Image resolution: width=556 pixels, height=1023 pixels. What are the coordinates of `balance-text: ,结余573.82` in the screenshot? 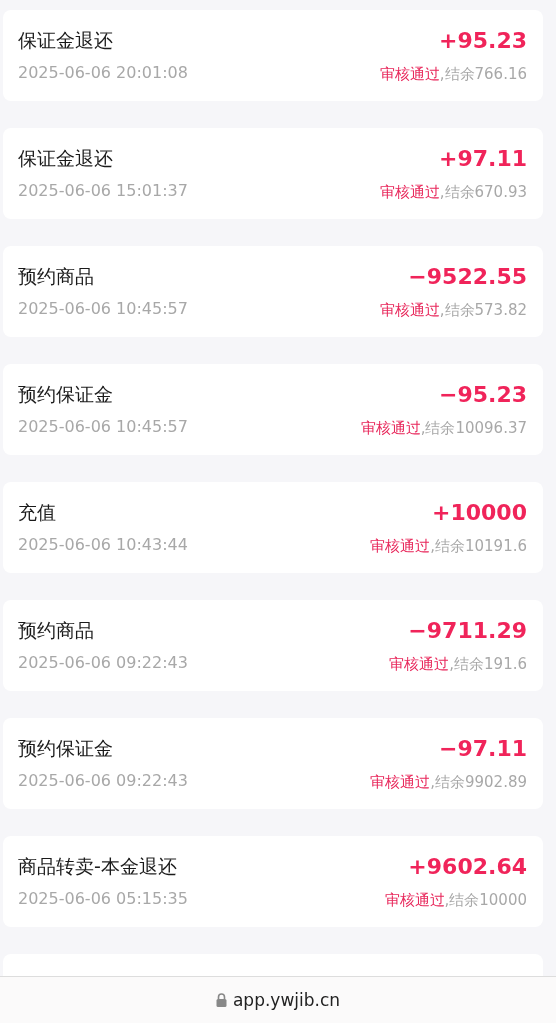 It's located at (483, 309).